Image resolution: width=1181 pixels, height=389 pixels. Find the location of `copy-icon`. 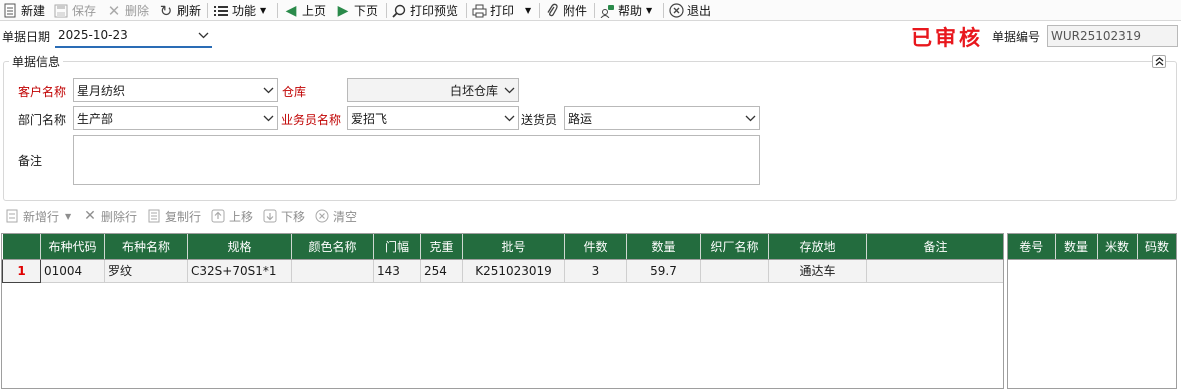

copy-icon is located at coordinates (154, 216).